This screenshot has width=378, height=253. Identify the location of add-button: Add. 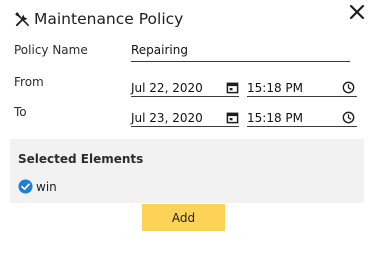
(183, 217).